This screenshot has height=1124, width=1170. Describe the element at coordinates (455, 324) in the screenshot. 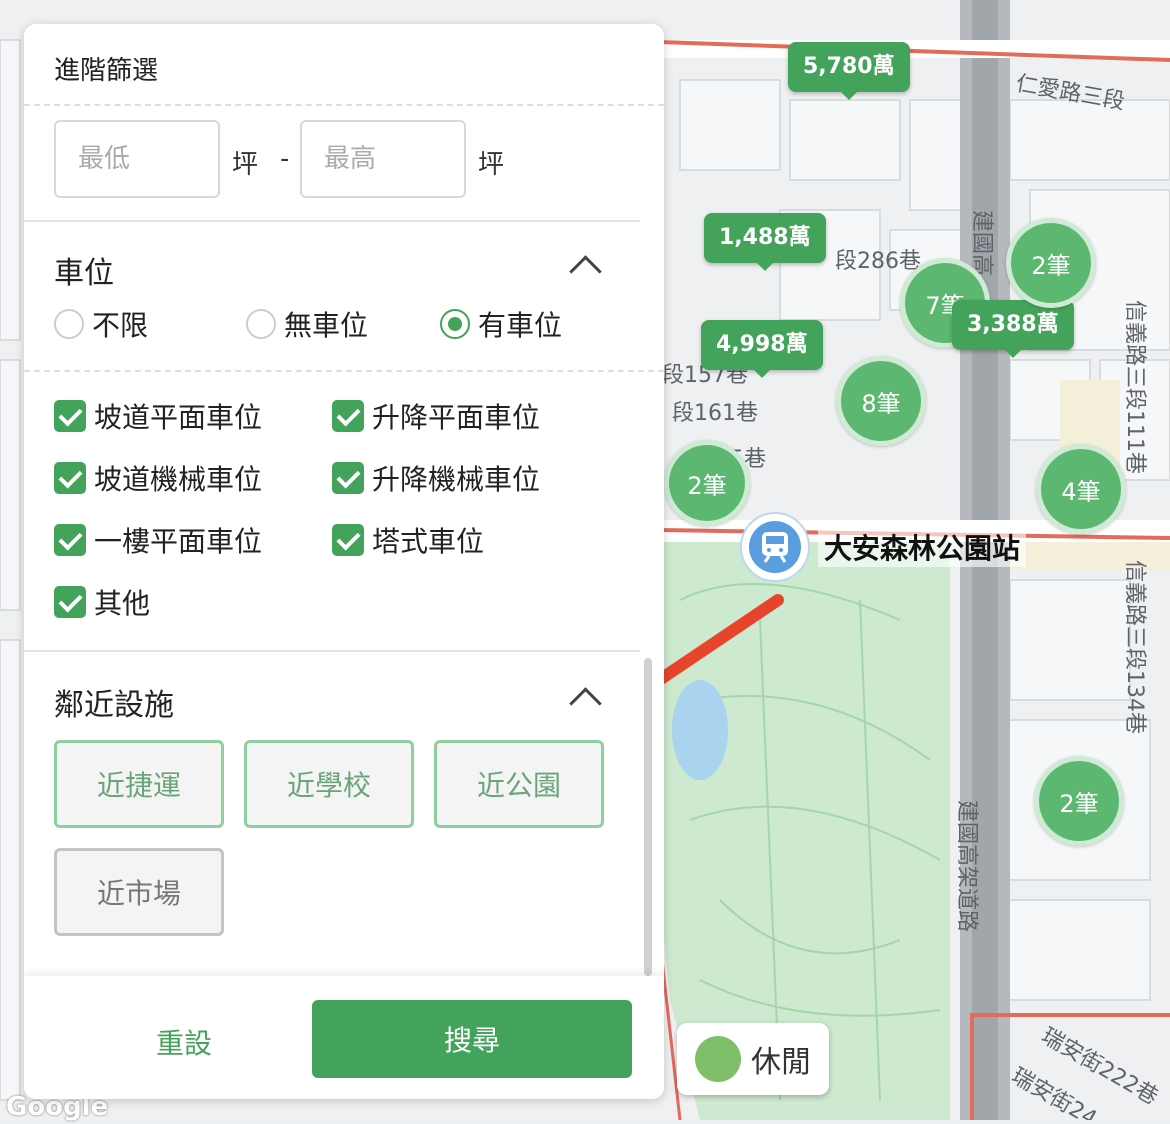

I see `radio-selected-icon` at that location.